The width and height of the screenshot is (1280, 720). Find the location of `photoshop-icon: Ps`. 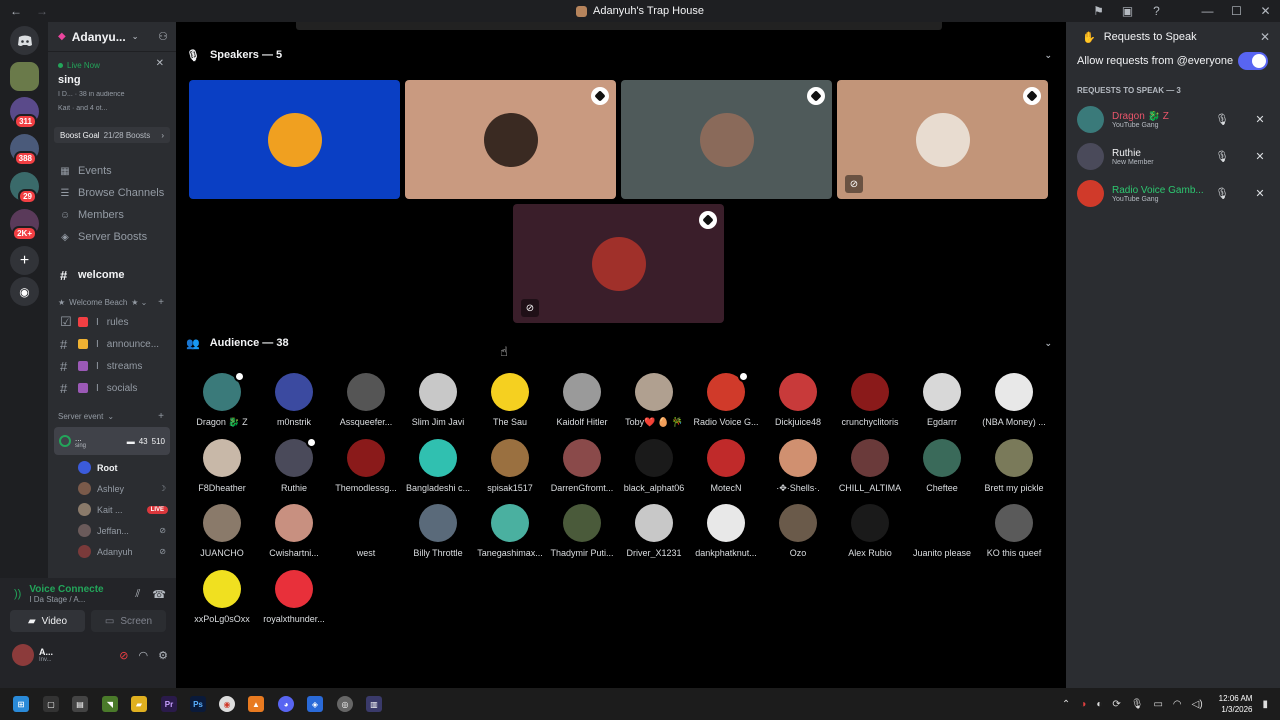

photoshop-icon: Ps is located at coordinates (198, 704).